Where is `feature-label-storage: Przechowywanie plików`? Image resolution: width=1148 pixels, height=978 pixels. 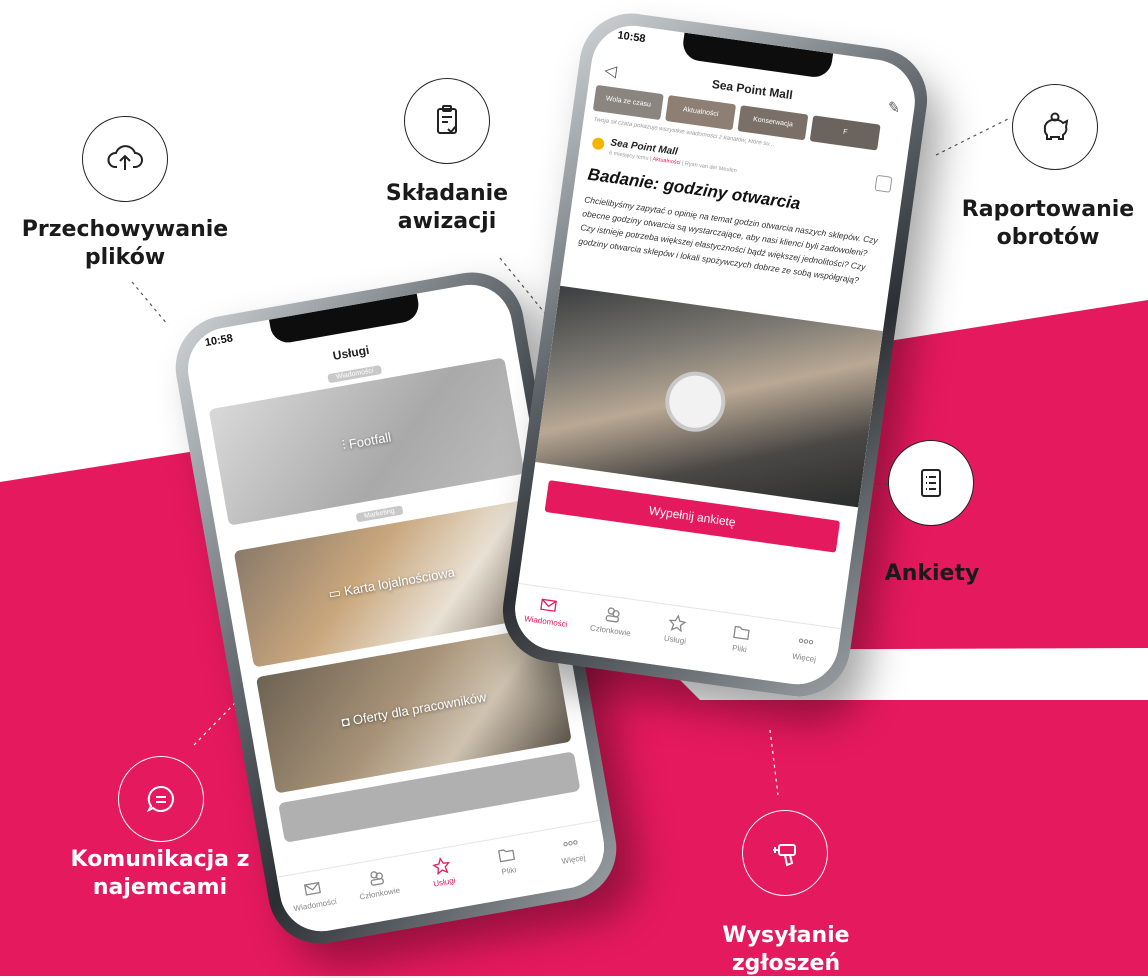 feature-label-storage: Przechowywanie plików is located at coordinates (125, 243).